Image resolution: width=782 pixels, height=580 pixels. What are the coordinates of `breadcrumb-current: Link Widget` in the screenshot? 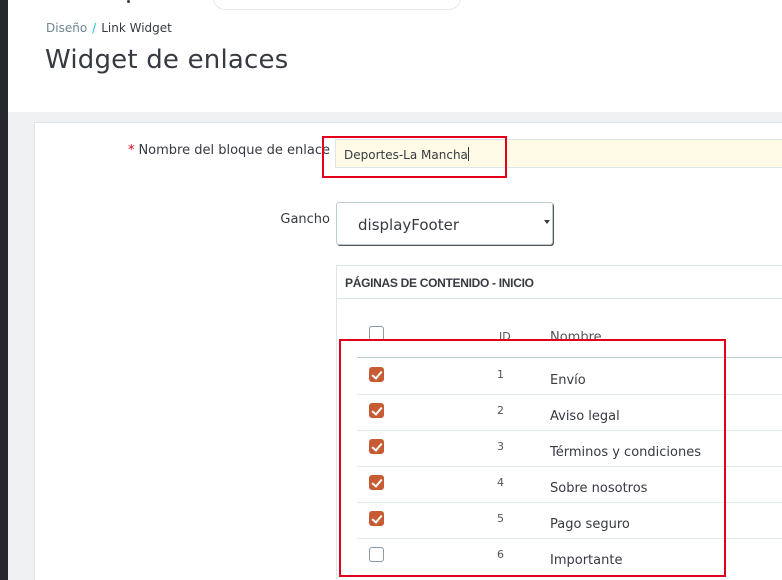 It's located at (136, 28).